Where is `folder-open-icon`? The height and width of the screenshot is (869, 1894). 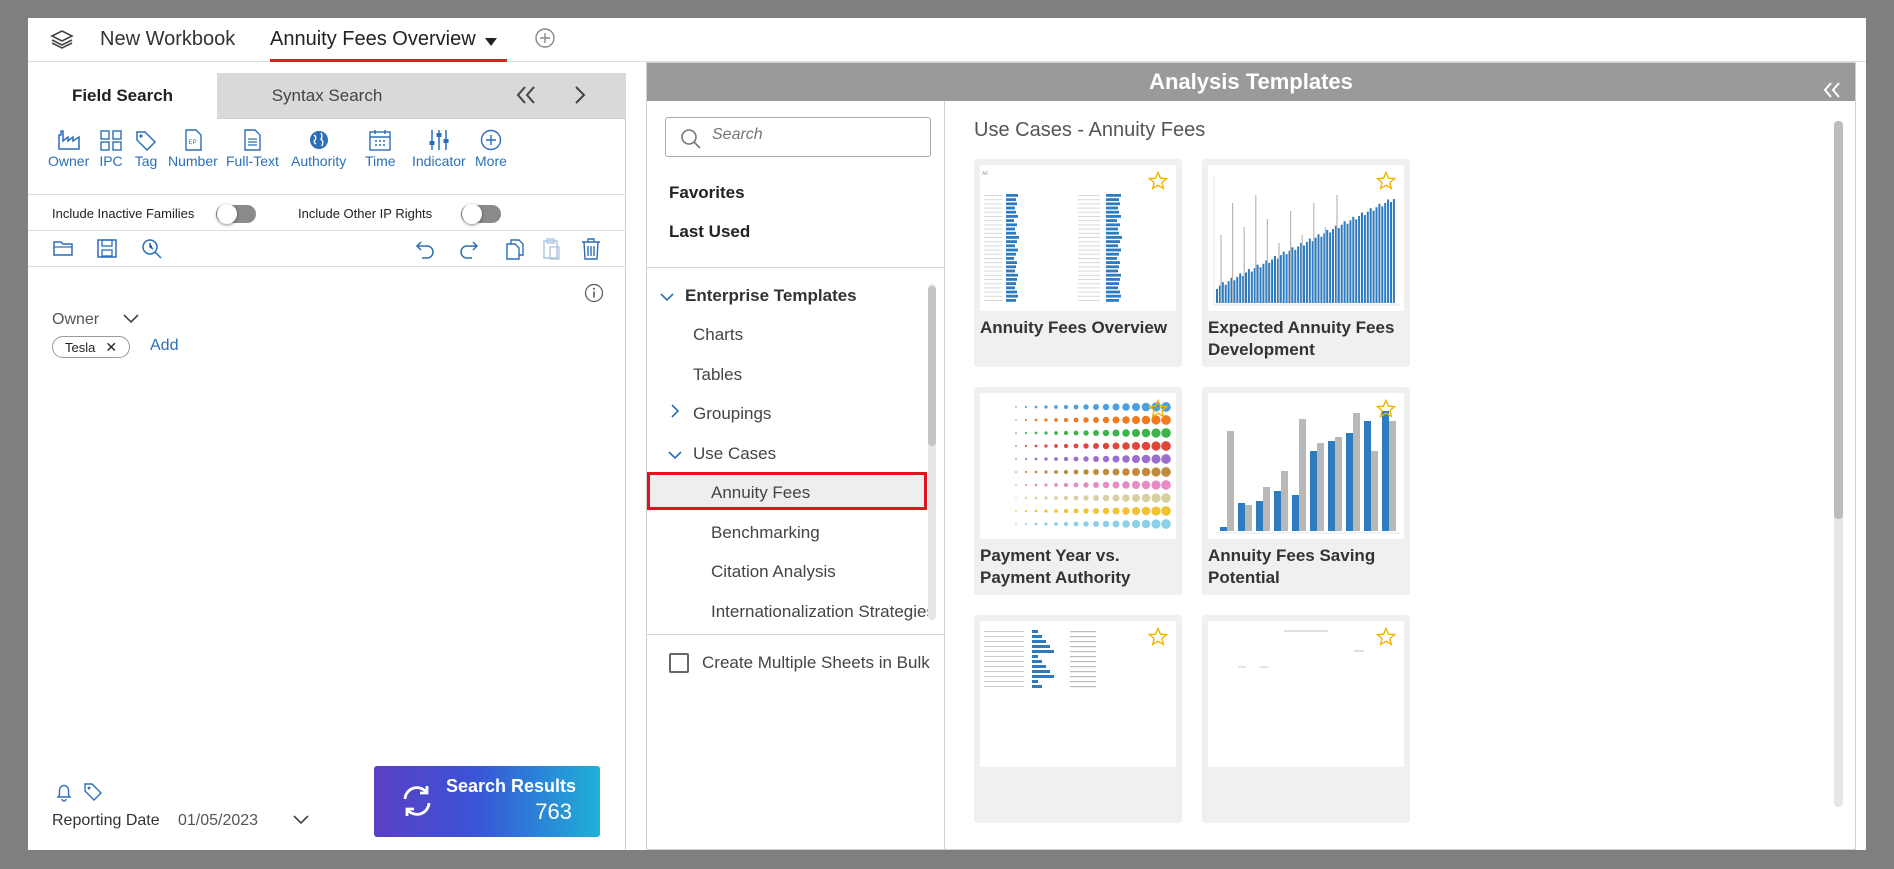 folder-open-icon is located at coordinates (64, 250).